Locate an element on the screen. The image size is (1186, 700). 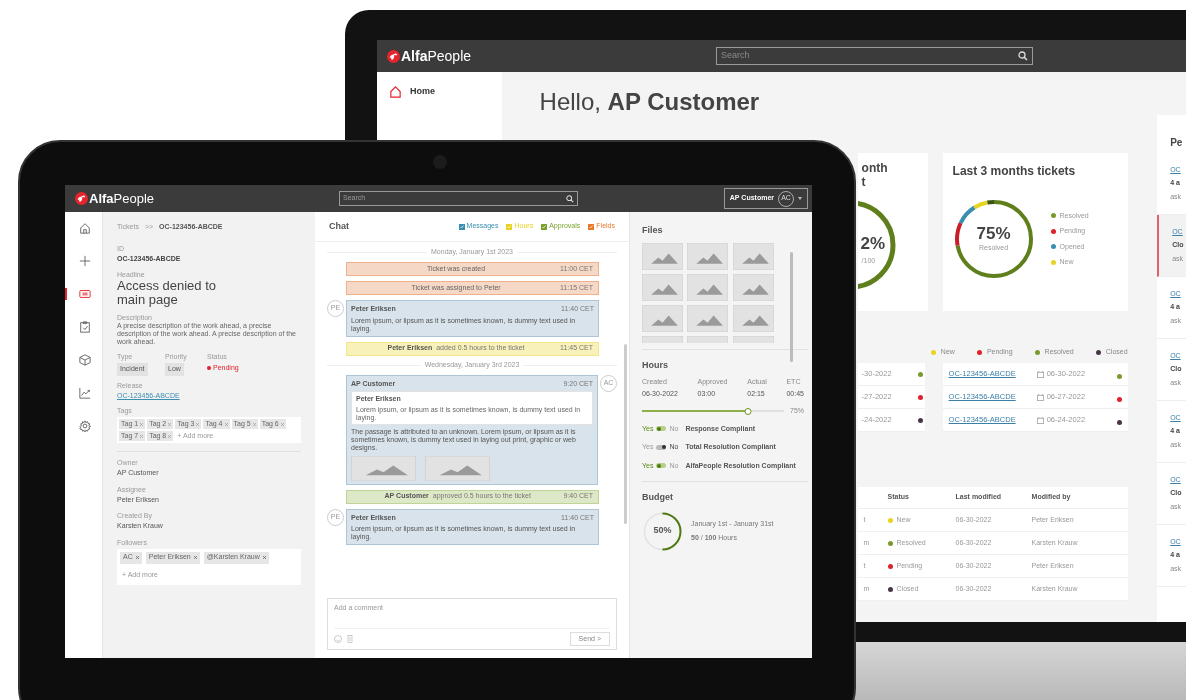
card-value: 2% is located at coordinates (873, 244).